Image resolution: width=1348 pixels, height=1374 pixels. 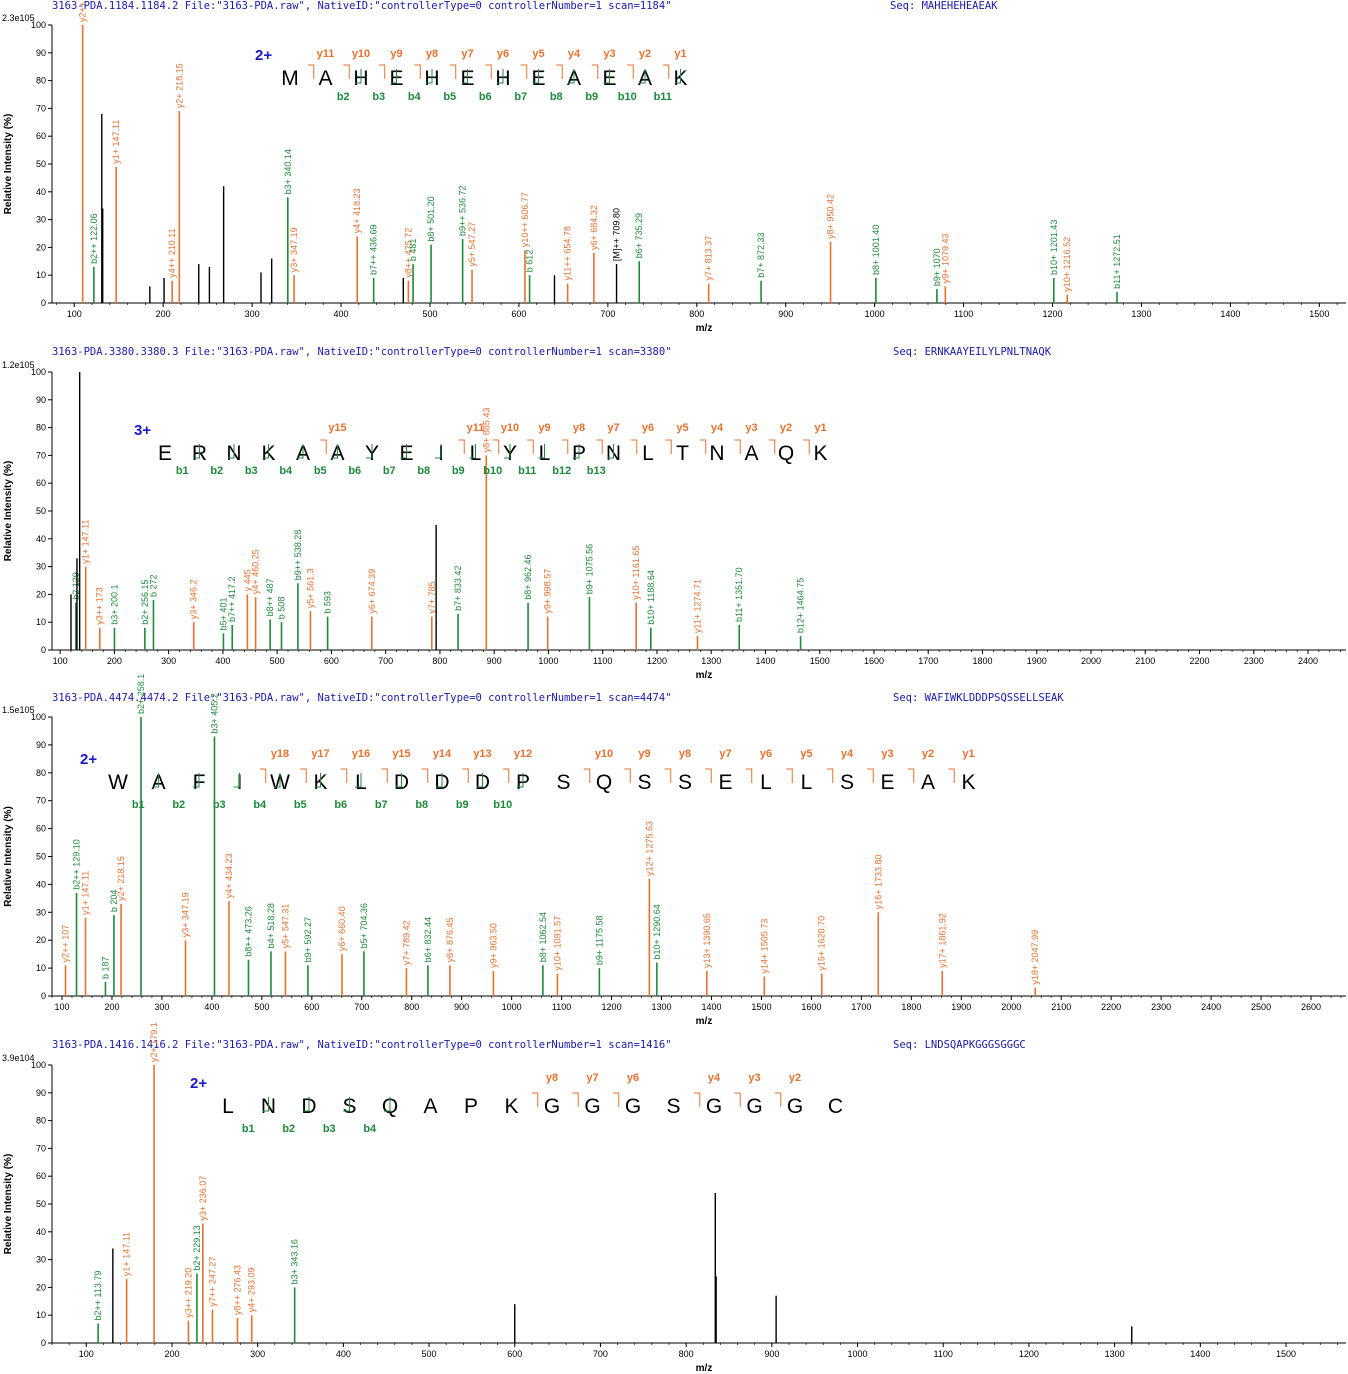 What do you see at coordinates (413, 250) in the screenshot?
I see `peak-label: b 481` at bounding box center [413, 250].